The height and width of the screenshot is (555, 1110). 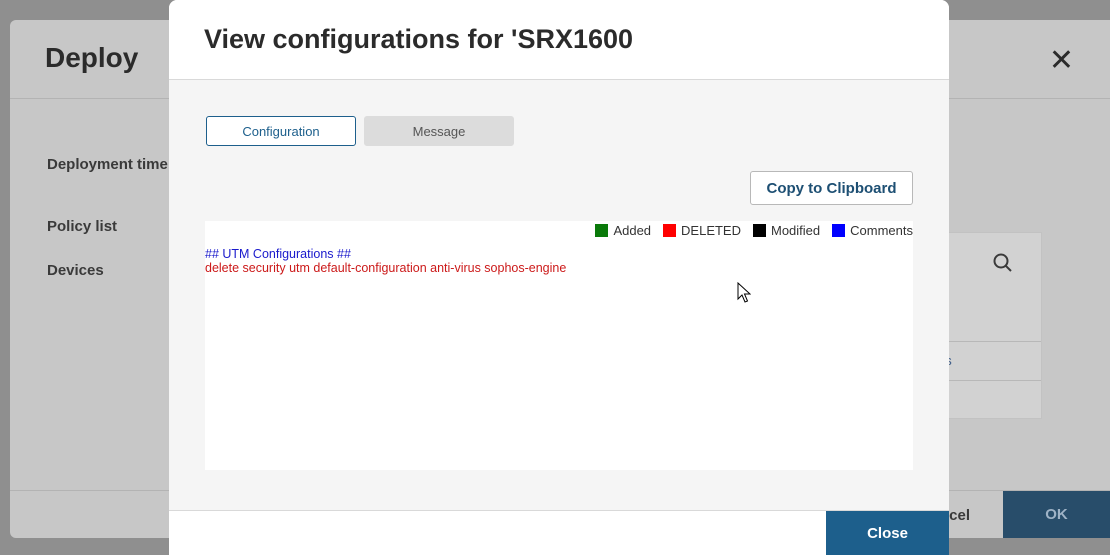 I want to click on added-swatch, so click(x=602, y=230).